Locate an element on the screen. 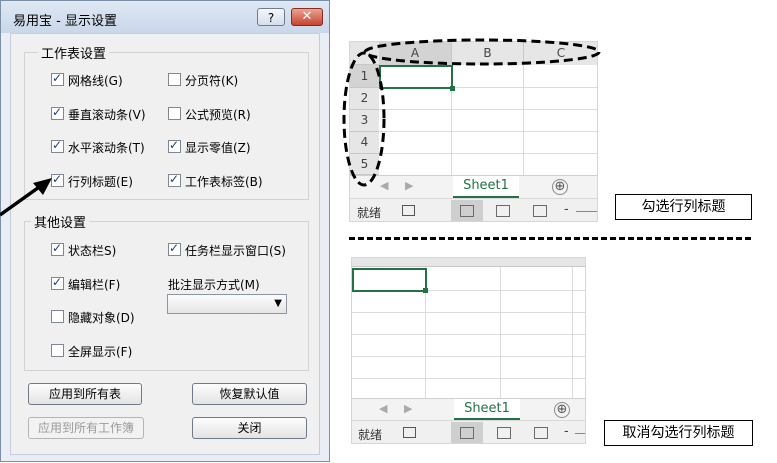  top-band is located at coordinates (468, 262).